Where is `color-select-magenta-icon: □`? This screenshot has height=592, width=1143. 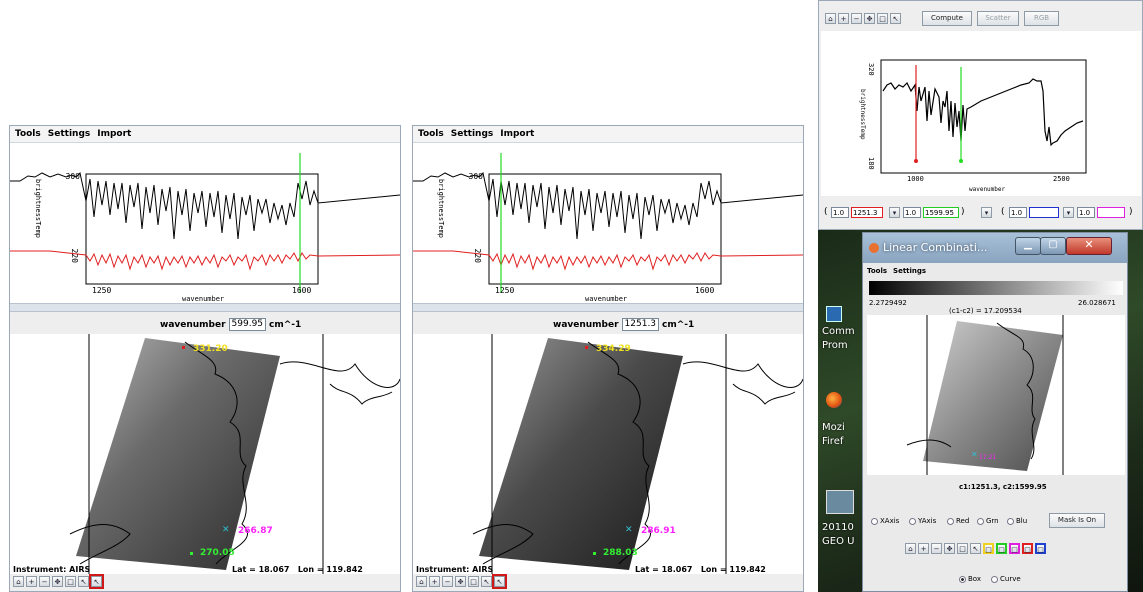 color-select-magenta-icon: □ is located at coordinates (1014, 548).